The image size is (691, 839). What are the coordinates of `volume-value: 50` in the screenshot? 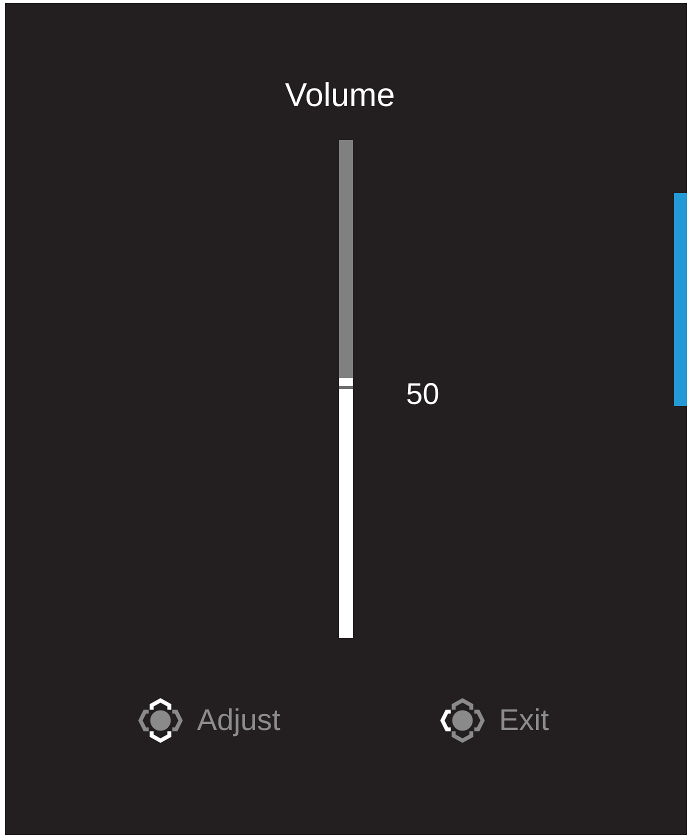 It's located at (423, 395).